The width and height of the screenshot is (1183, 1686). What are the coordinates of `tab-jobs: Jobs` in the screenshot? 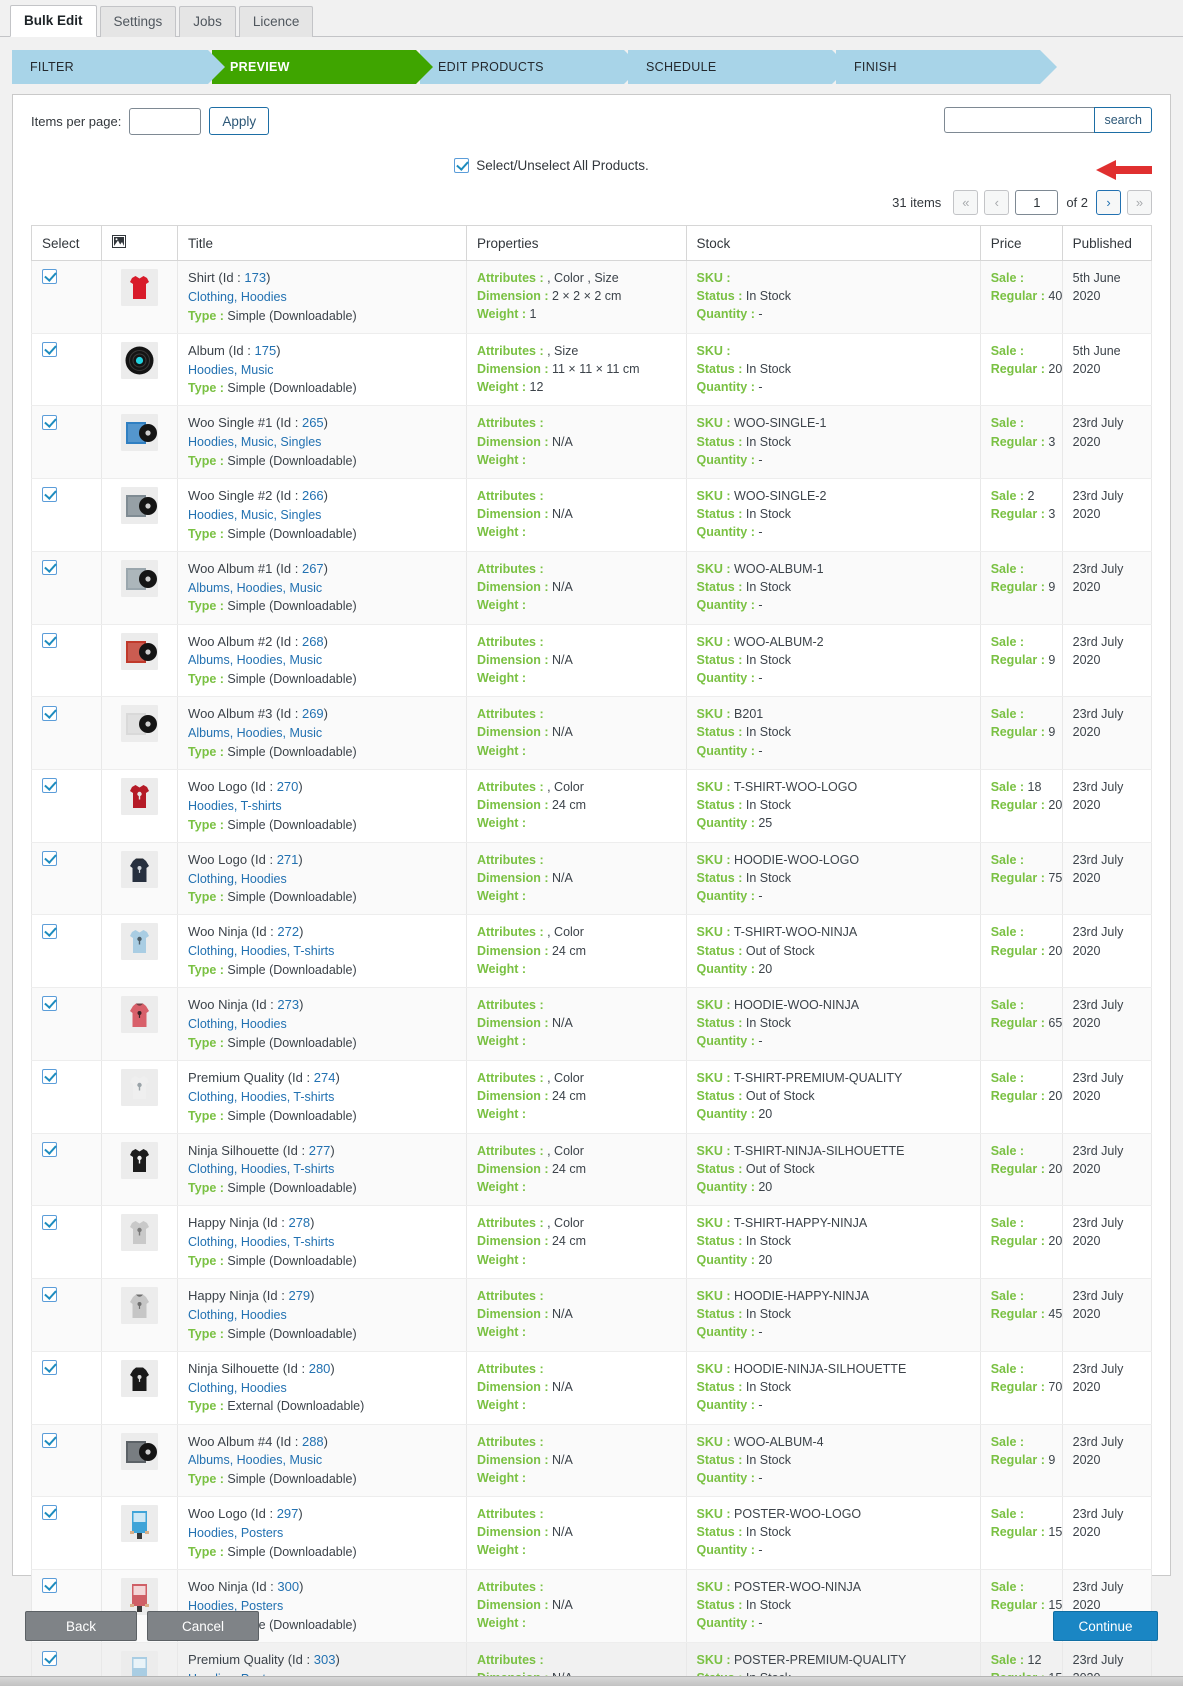 It's located at (207, 21).